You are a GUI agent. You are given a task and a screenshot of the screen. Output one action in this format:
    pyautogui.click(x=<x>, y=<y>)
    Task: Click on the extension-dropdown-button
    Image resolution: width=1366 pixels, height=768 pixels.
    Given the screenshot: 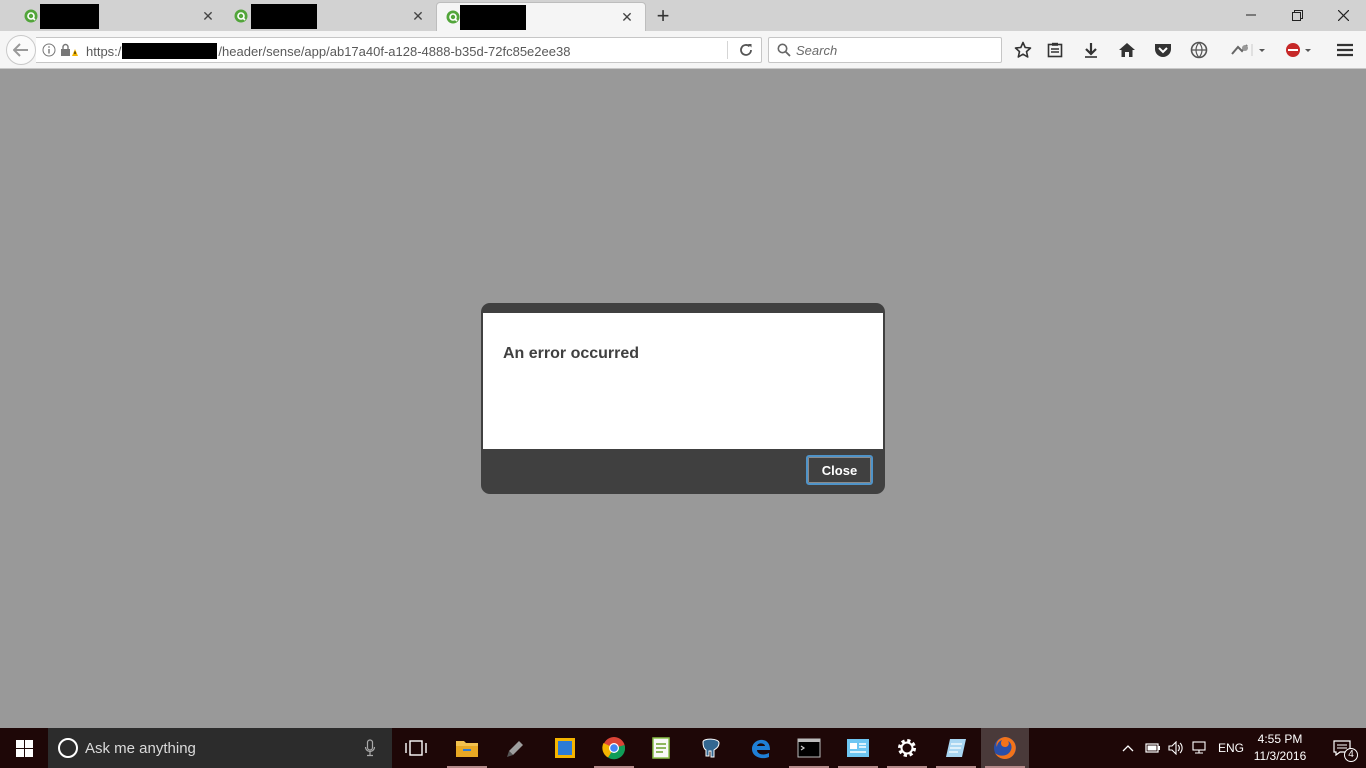 What is the action you would take?
    pyautogui.click(x=1248, y=50)
    